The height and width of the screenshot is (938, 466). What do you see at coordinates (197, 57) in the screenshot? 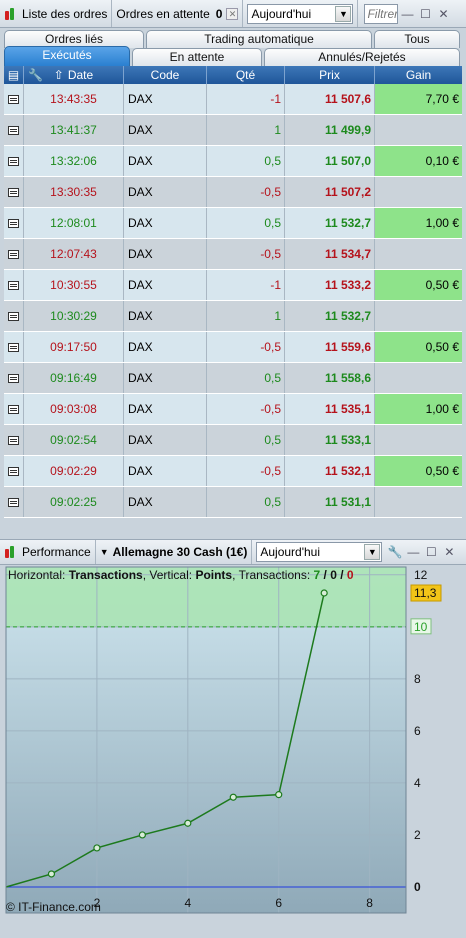
I see `tab-en-attente: En attente` at bounding box center [197, 57].